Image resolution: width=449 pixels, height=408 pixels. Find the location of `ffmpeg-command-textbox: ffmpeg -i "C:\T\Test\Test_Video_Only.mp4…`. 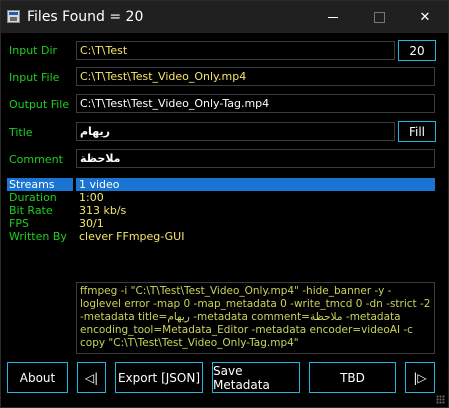

ffmpeg-command-textbox: ffmpeg -i "C:\T\Test\Test_Video_Only.mp4… is located at coordinates (255, 318).